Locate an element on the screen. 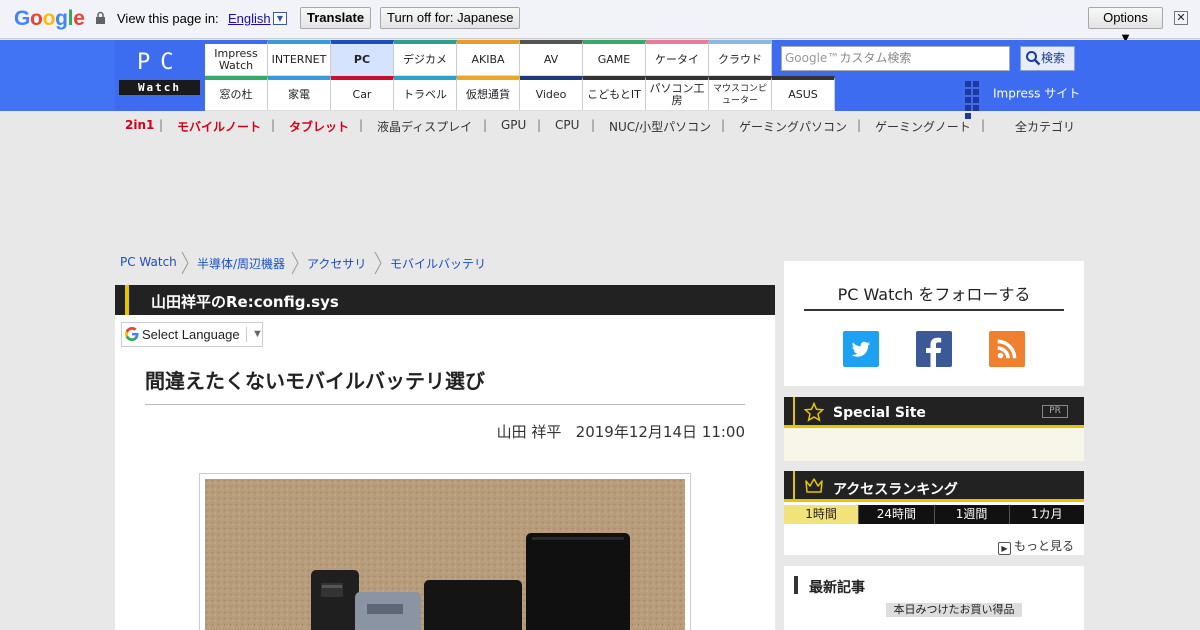  search-button: 検索 is located at coordinates (1047, 58).